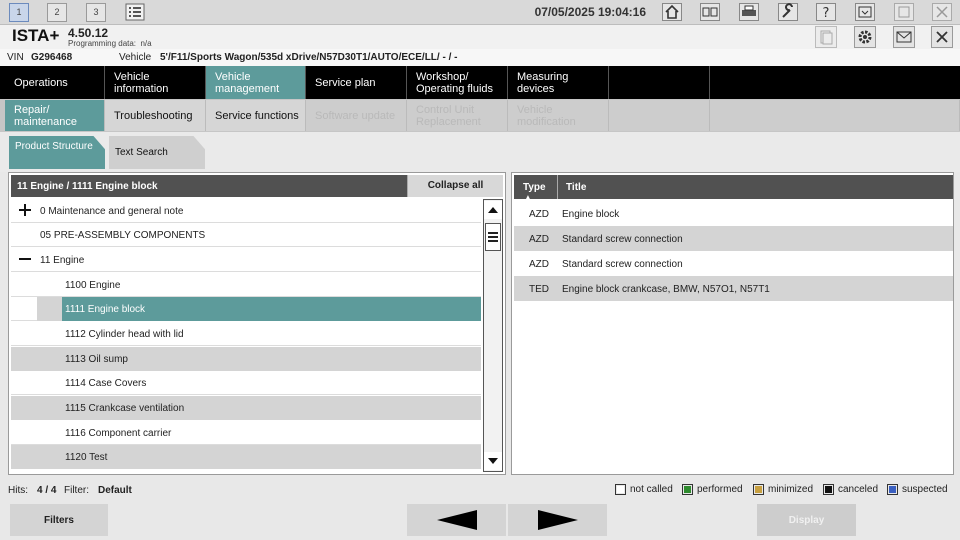 The width and height of the screenshot is (960, 540). Describe the element at coordinates (135, 12) in the screenshot. I see `list-icon` at that location.